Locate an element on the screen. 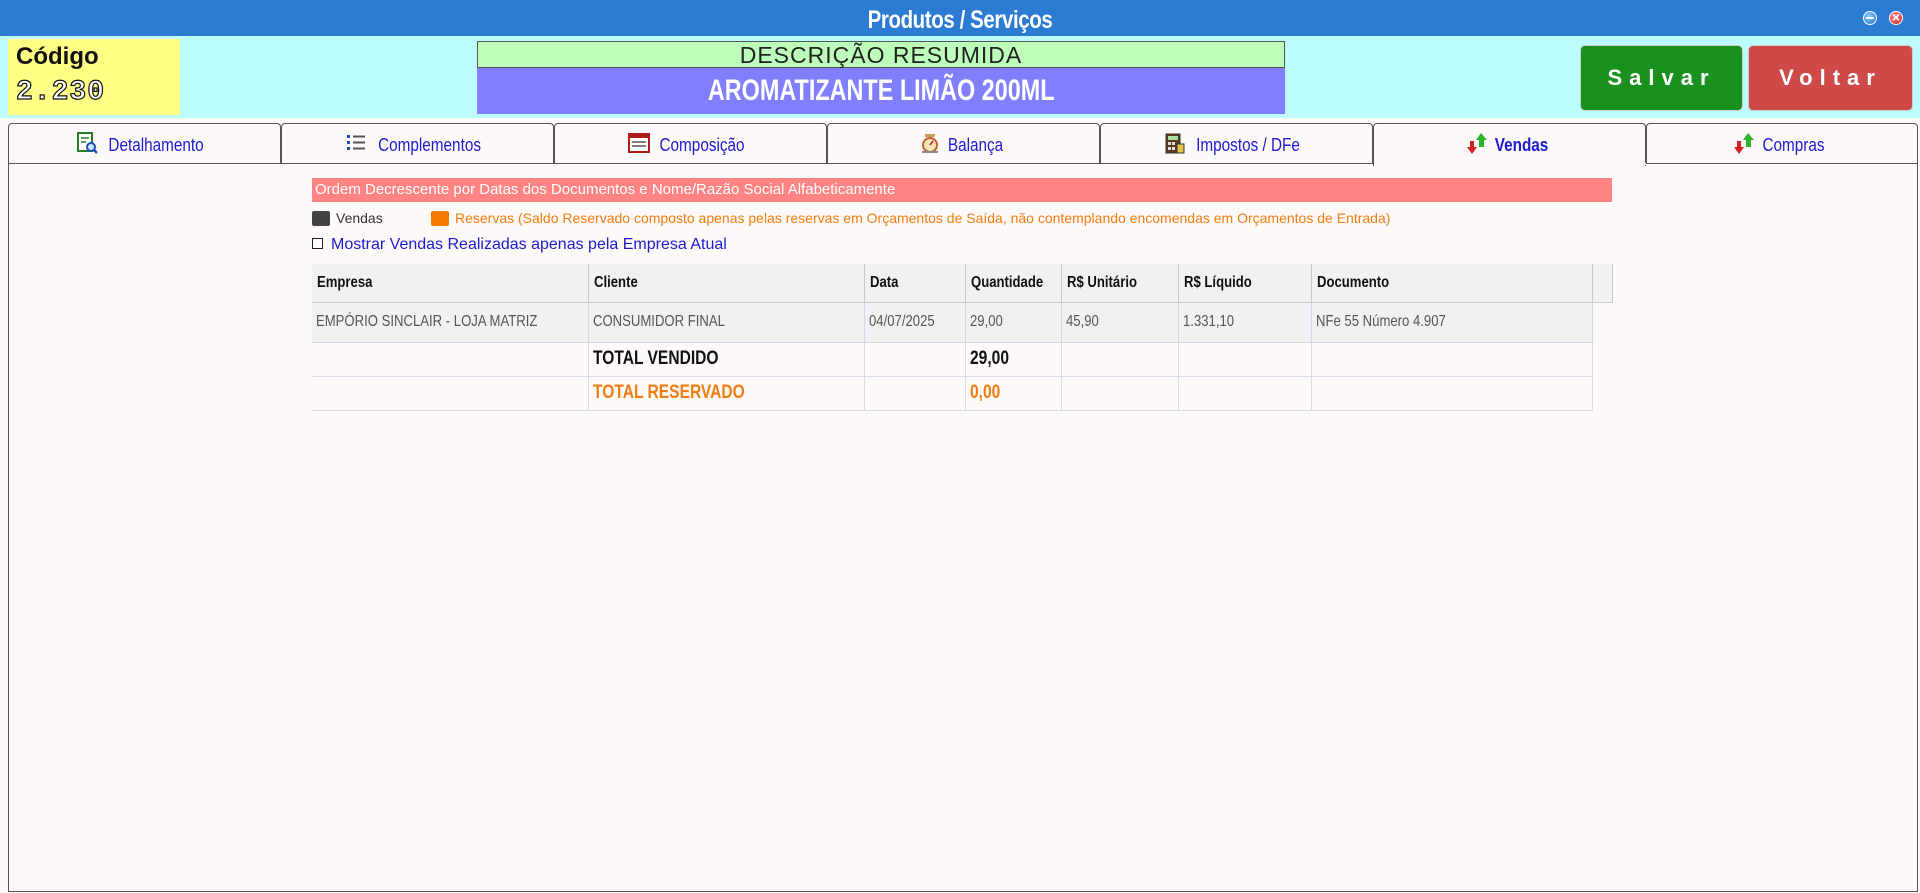 This screenshot has height=893, width=1920. tab-label: Balança is located at coordinates (975, 145).